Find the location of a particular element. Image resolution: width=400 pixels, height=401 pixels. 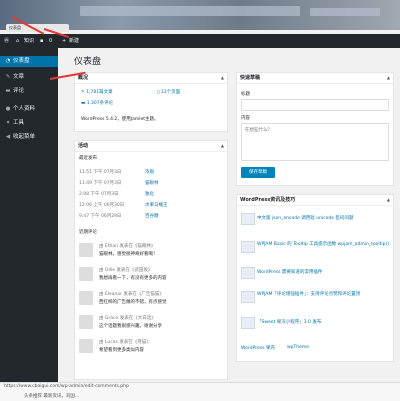

sidebar-item-dashboard: ◔ 仪表盘 is located at coordinates (29, 61).